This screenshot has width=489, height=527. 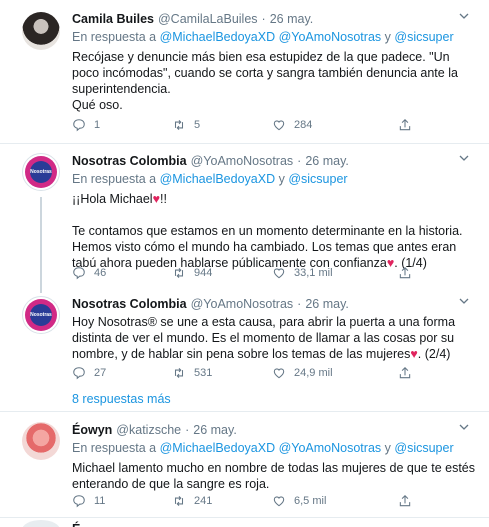 I want to click on reply-count: 11, so click(x=100, y=501).